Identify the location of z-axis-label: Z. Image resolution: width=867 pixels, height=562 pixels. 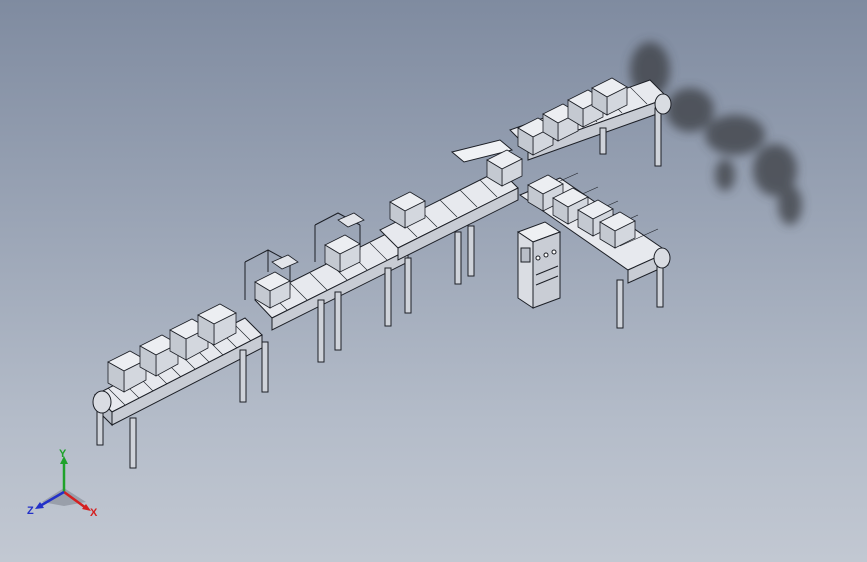
(30, 511).